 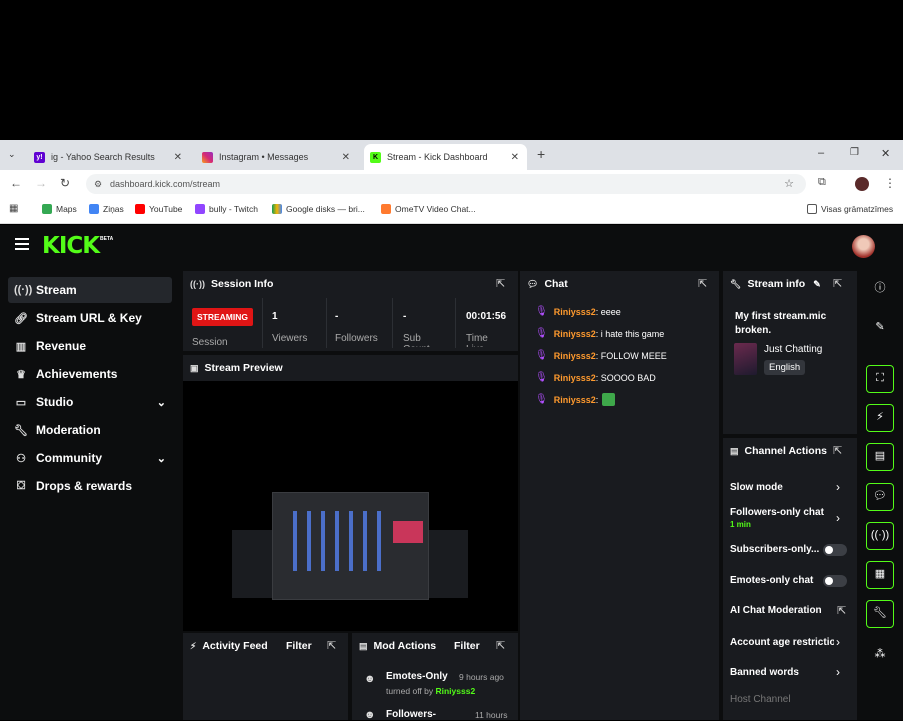 What do you see at coordinates (375, 157) in the screenshot?
I see `kick-favicon-icon: K` at bounding box center [375, 157].